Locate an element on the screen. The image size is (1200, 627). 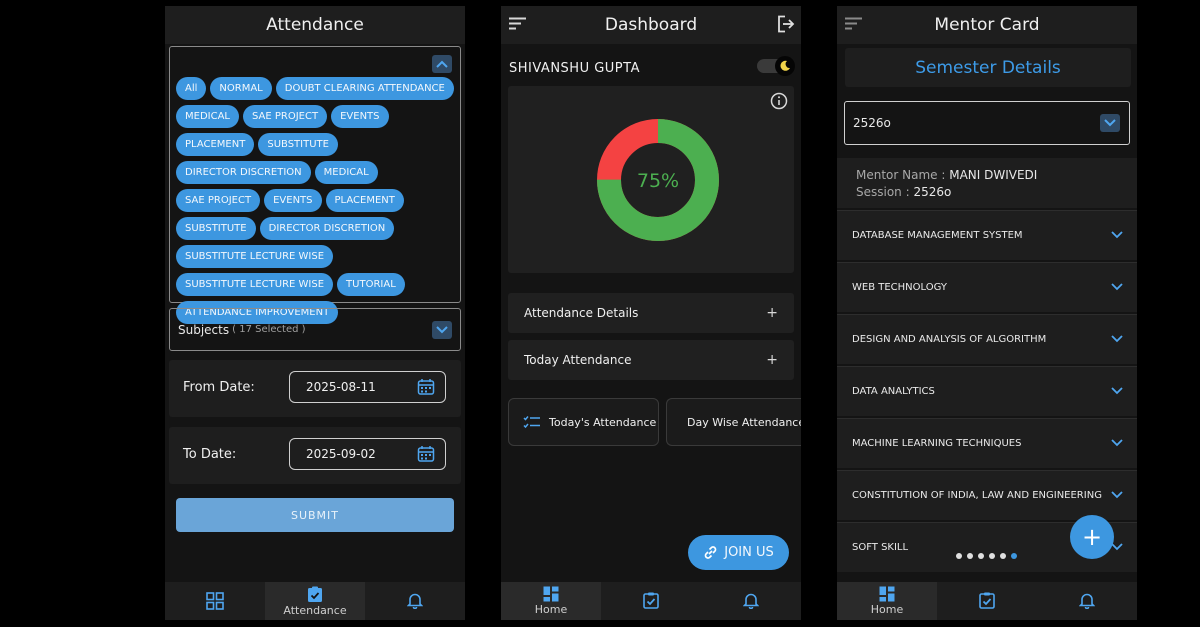
join-us-button: JOIN US is located at coordinates (738, 552).